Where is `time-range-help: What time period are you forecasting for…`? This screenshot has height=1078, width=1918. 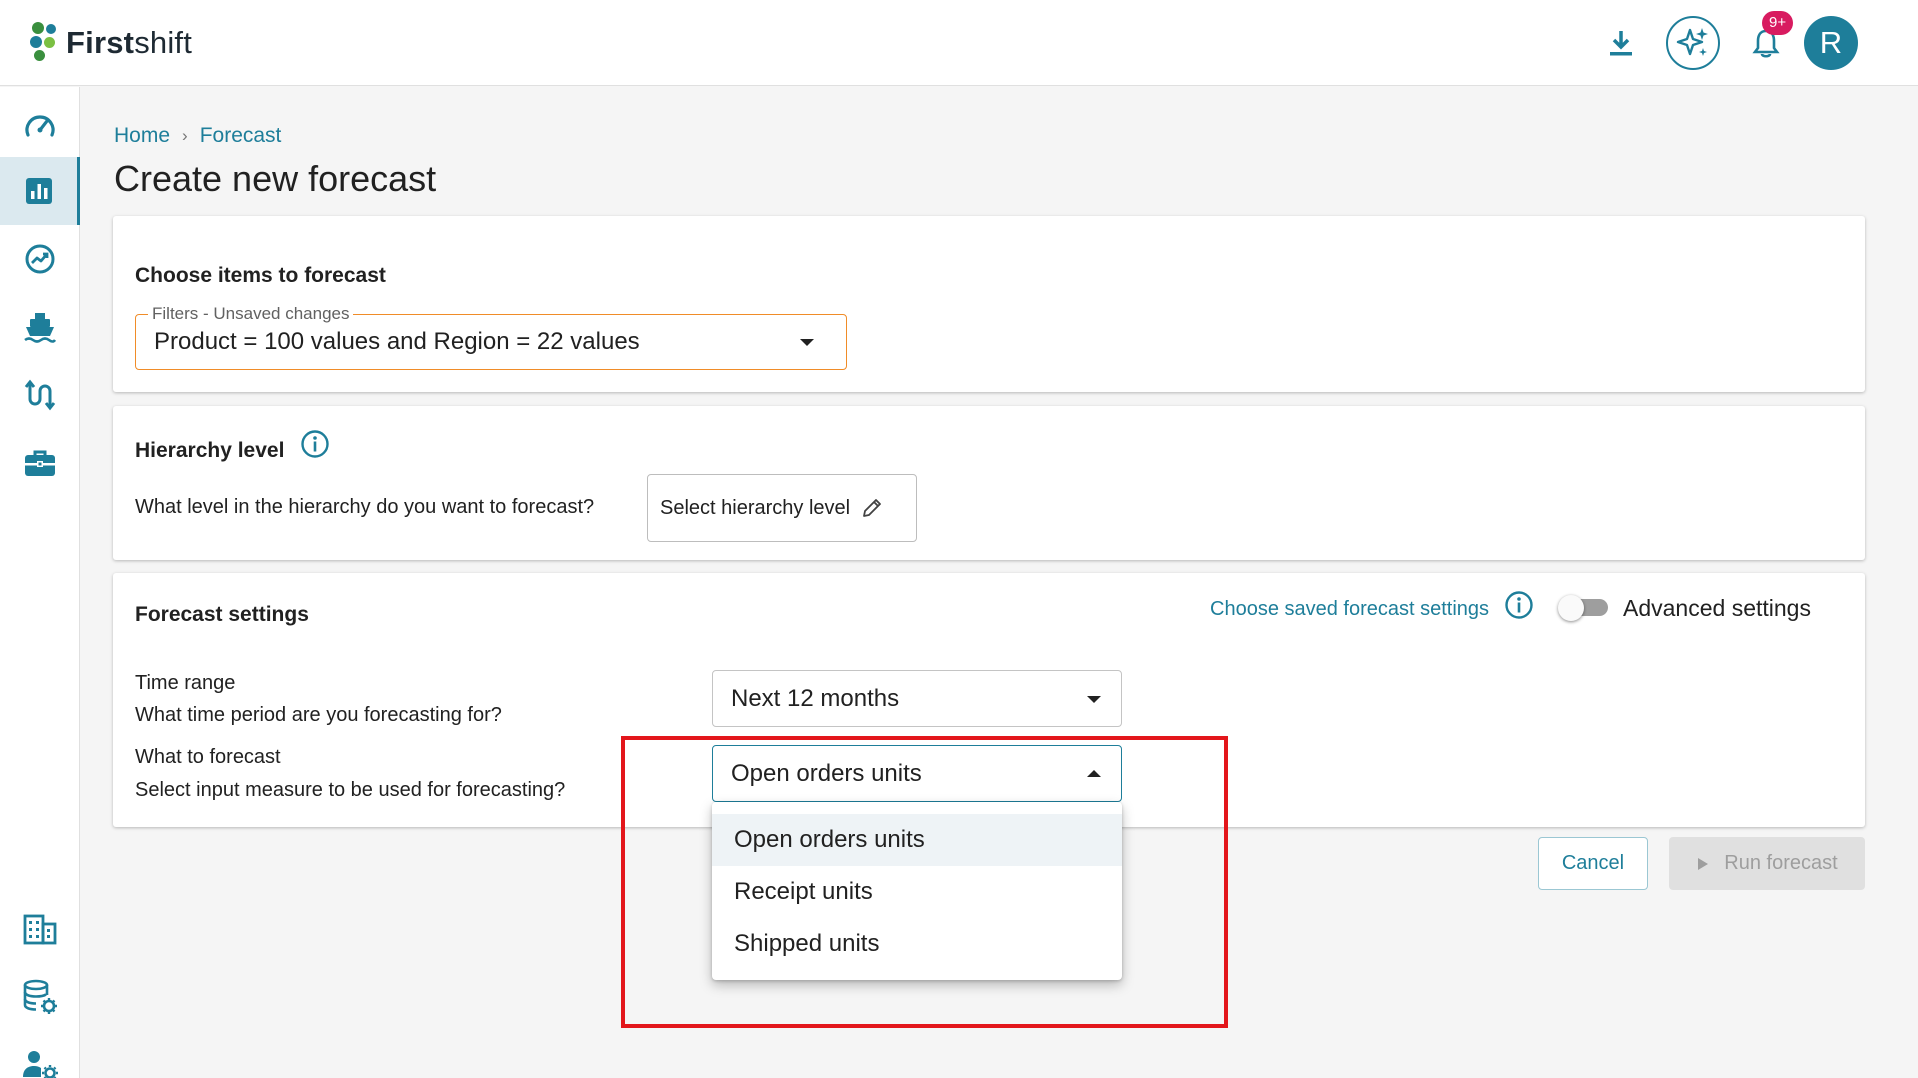
time-range-help: What time period are you forecasting for… is located at coordinates (318, 715).